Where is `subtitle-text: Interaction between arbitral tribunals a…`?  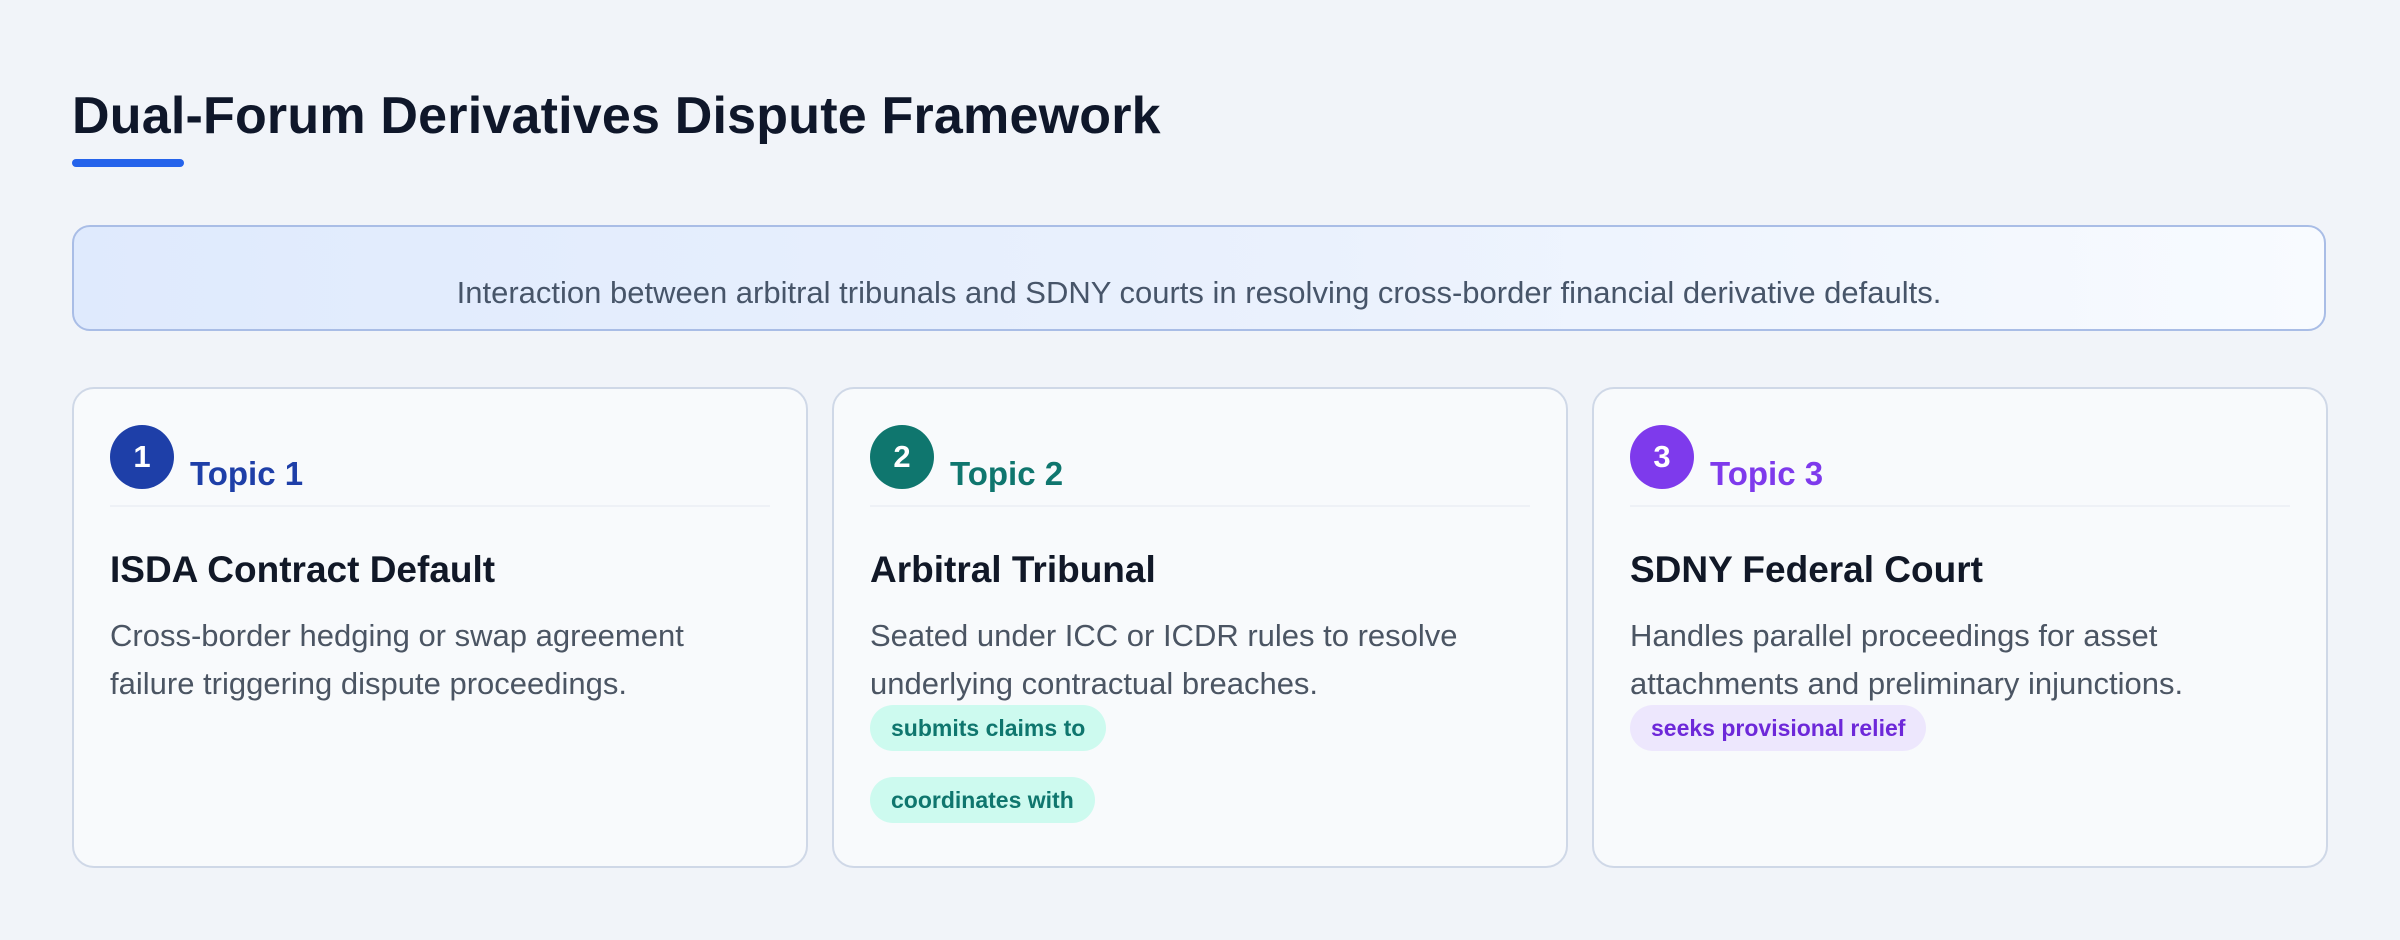 subtitle-text: Interaction between arbitral tribunals a… is located at coordinates (1199, 292).